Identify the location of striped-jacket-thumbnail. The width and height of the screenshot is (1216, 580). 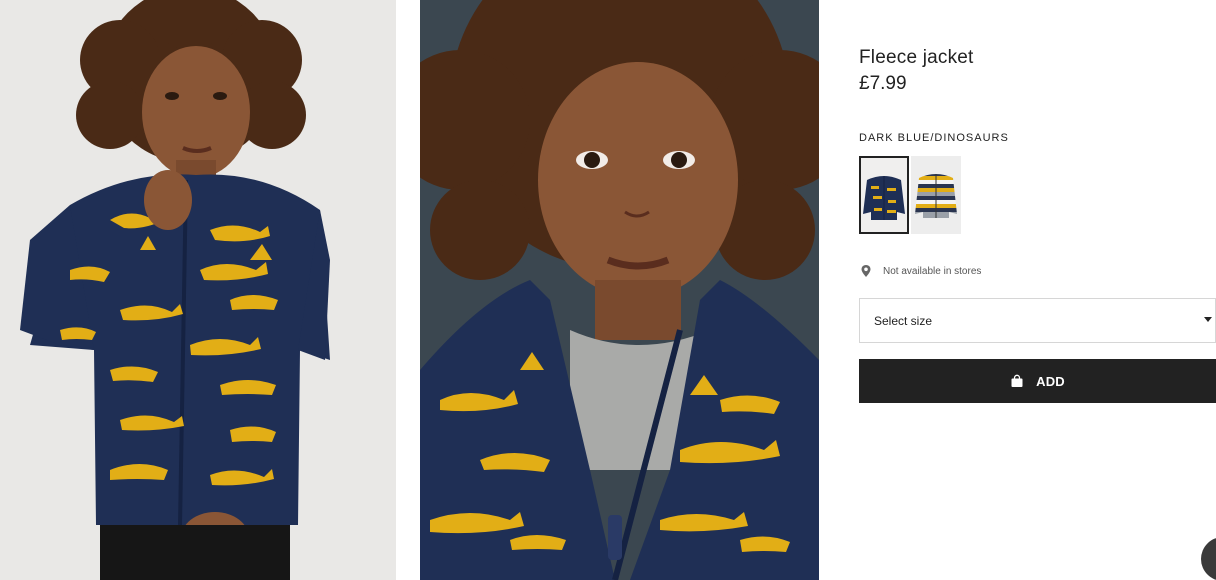
(936, 195).